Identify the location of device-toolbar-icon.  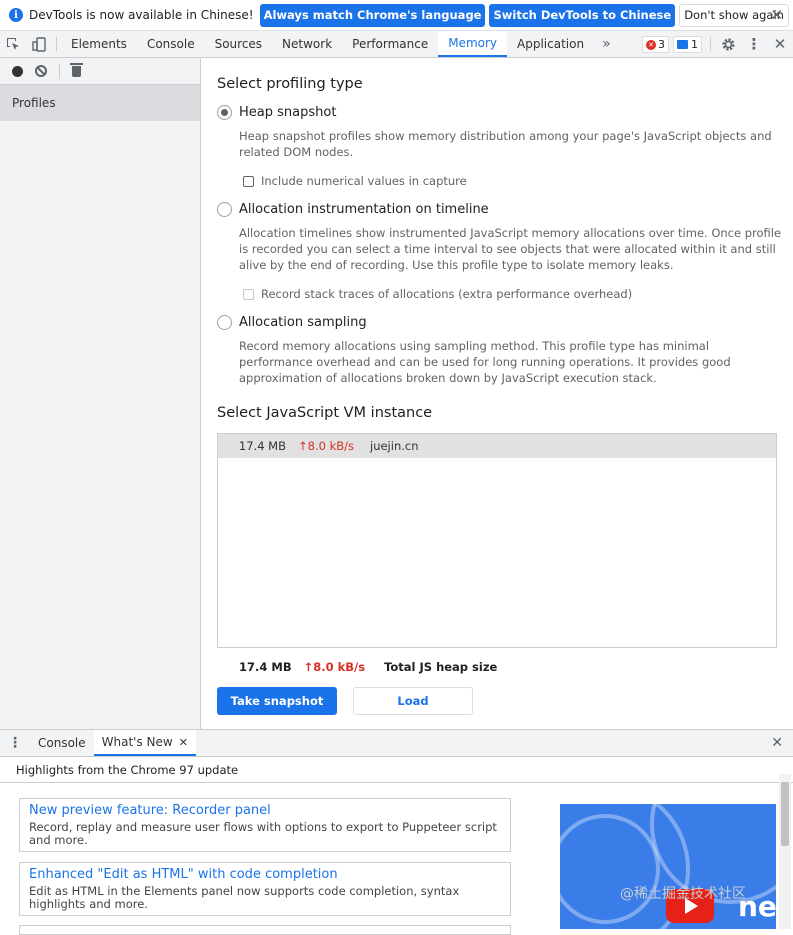
(39, 44).